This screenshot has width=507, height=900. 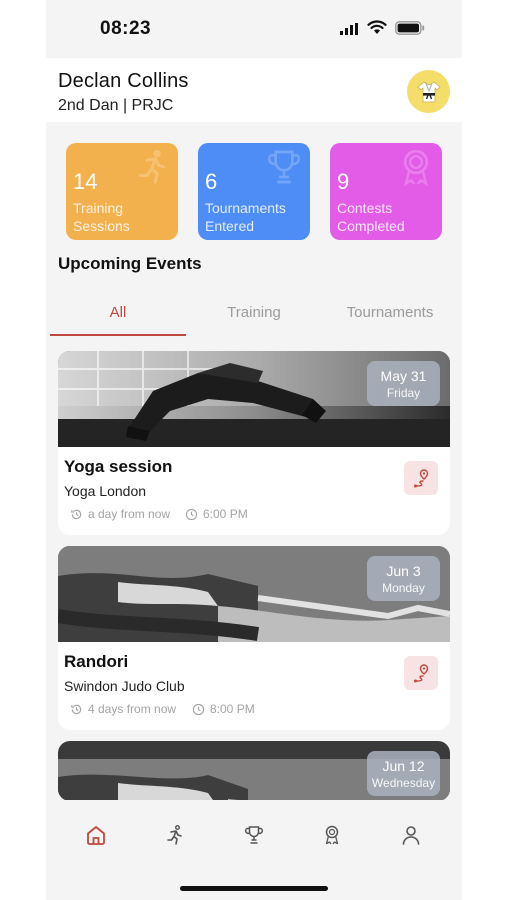 I want to click on tab-tournaments: Tournaments, so click(x=390, y=312).